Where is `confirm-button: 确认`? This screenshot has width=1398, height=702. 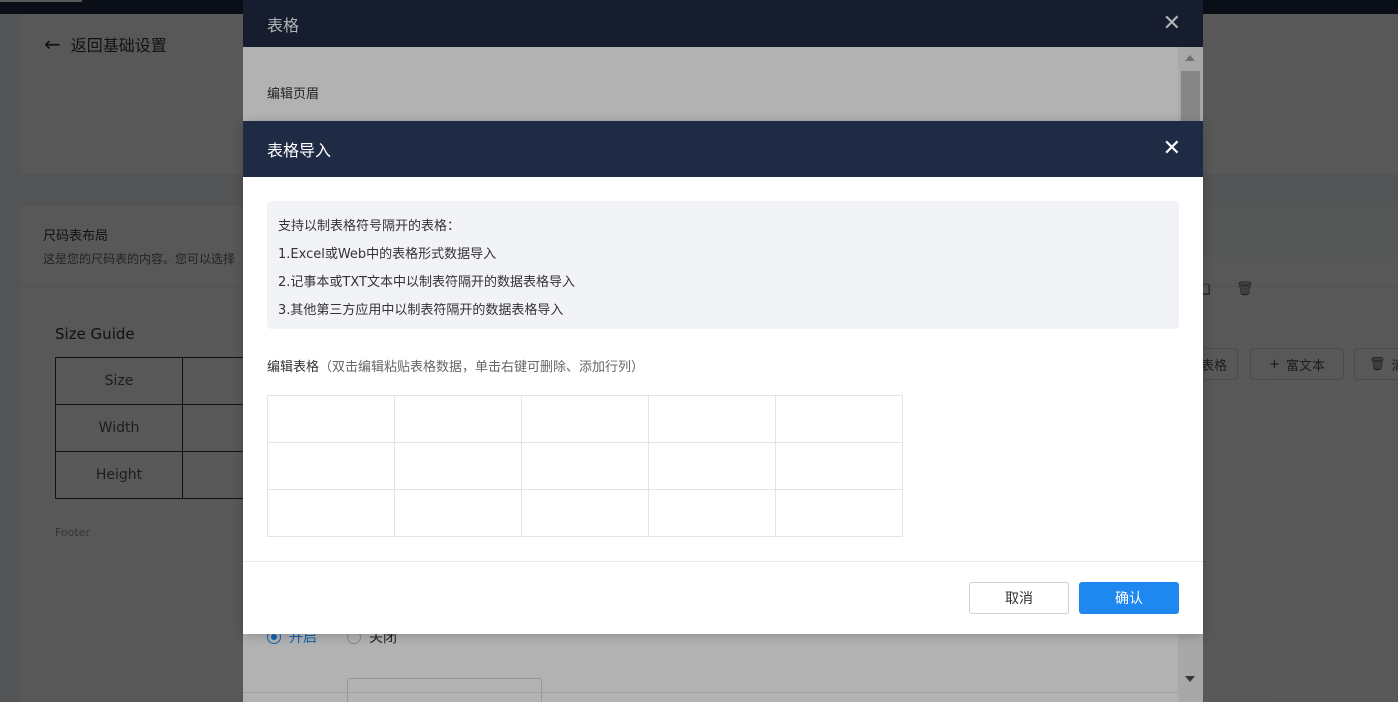
confirm-button: 确认 is located at coordinates (1129, 598).